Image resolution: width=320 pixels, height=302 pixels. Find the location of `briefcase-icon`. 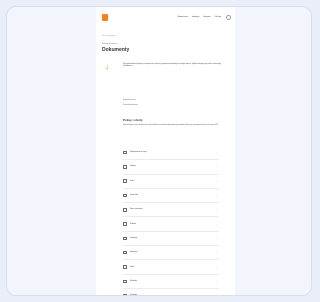

briefcase-icon is located at coordinates (125, 267).